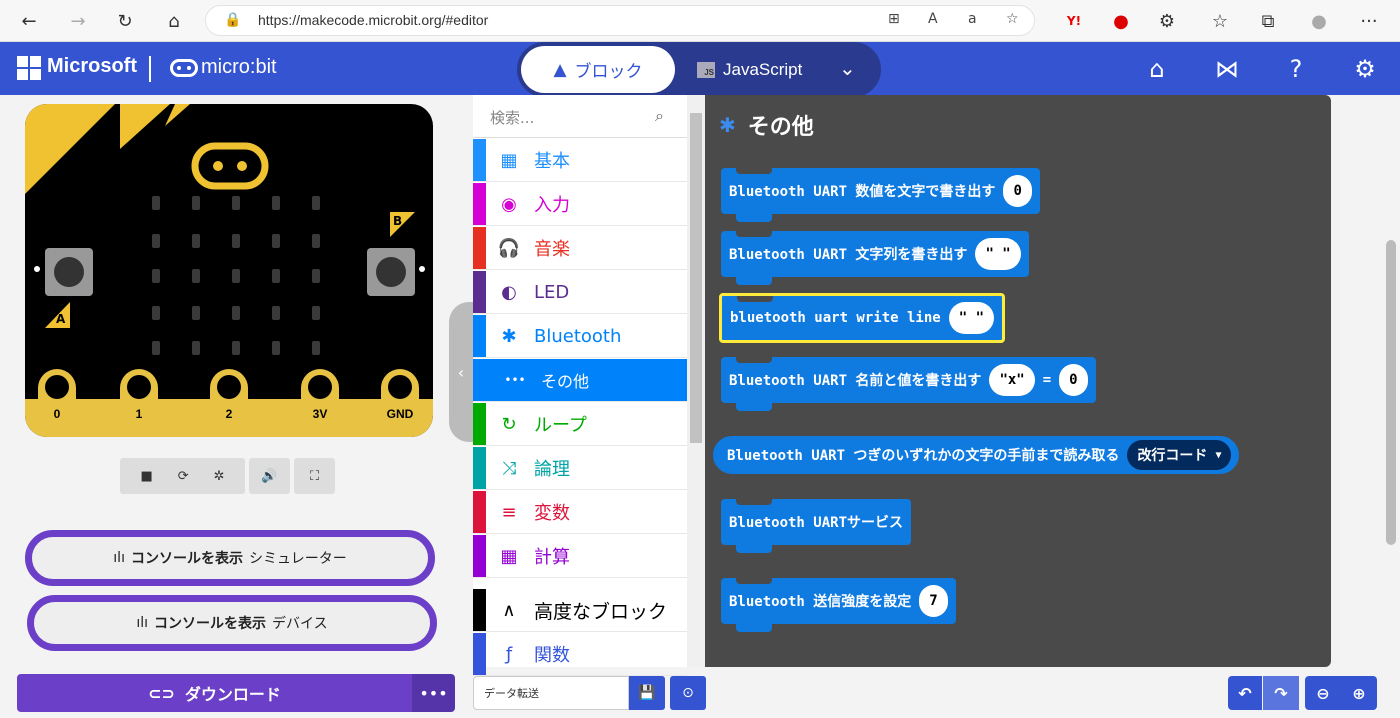  Describe the element at coordinates (933, 601) in the screenshot. I see `number-input: 7` at that location.